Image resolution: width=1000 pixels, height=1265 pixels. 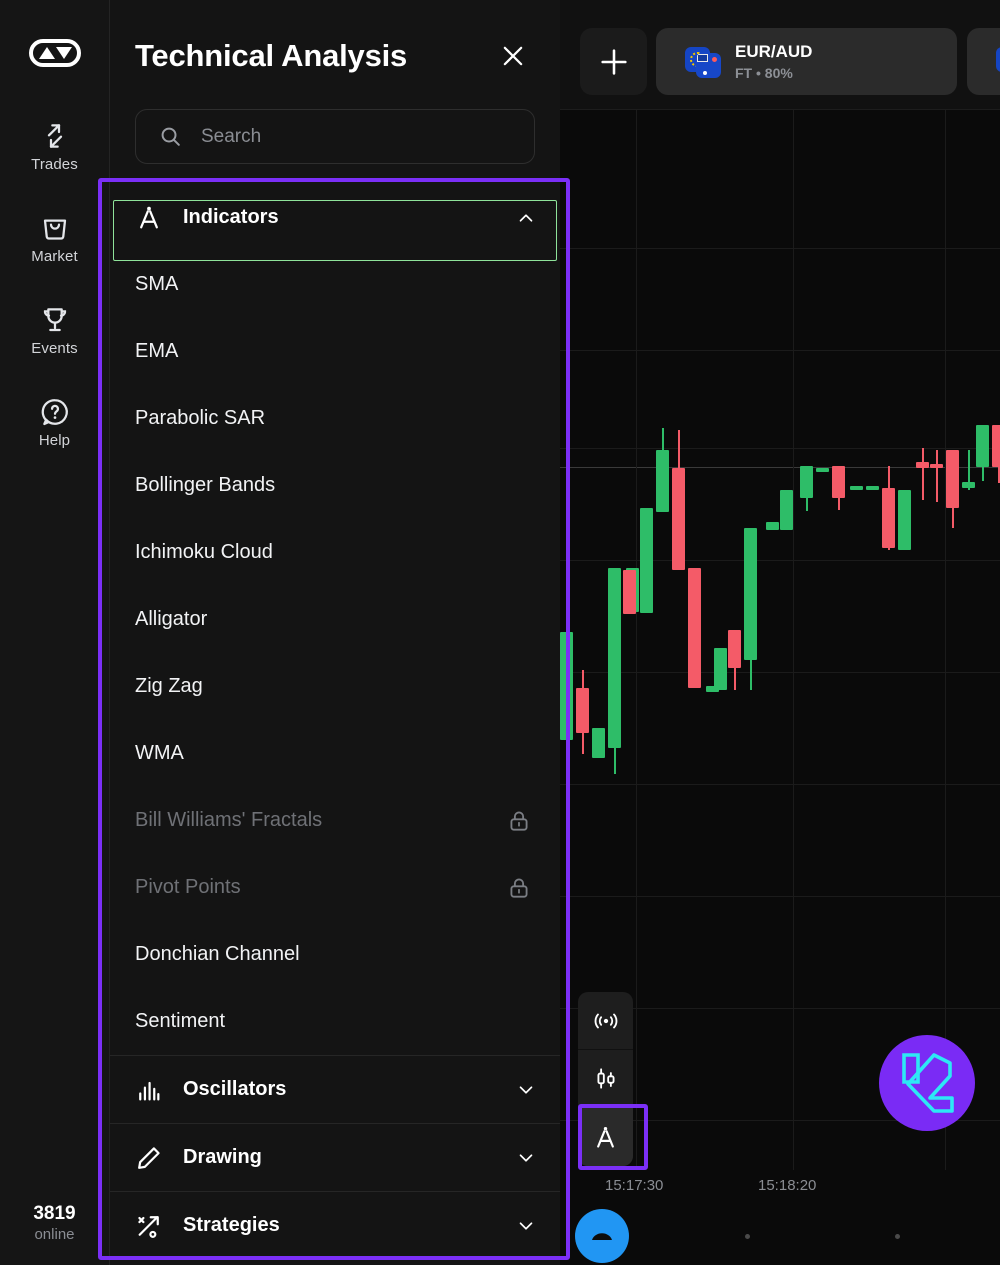 I want to click on indicator-row-ichimoku-cloud: Ichimoku Cloud, so click(x=335, y=552).